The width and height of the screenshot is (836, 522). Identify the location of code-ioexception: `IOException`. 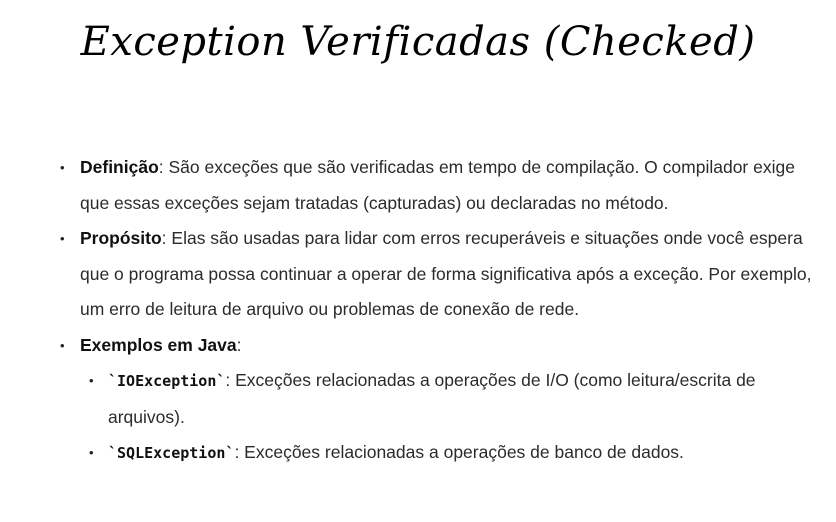
(167, 381).